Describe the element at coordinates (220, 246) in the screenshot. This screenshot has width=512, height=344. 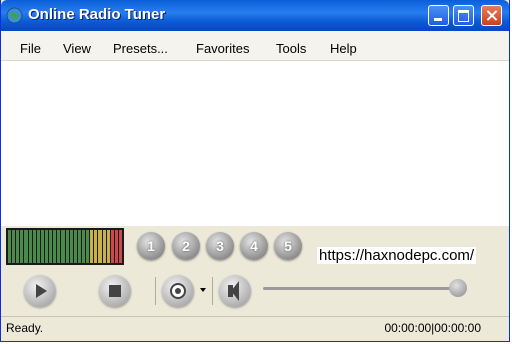
I see `preset-button-3: 3` at that location.